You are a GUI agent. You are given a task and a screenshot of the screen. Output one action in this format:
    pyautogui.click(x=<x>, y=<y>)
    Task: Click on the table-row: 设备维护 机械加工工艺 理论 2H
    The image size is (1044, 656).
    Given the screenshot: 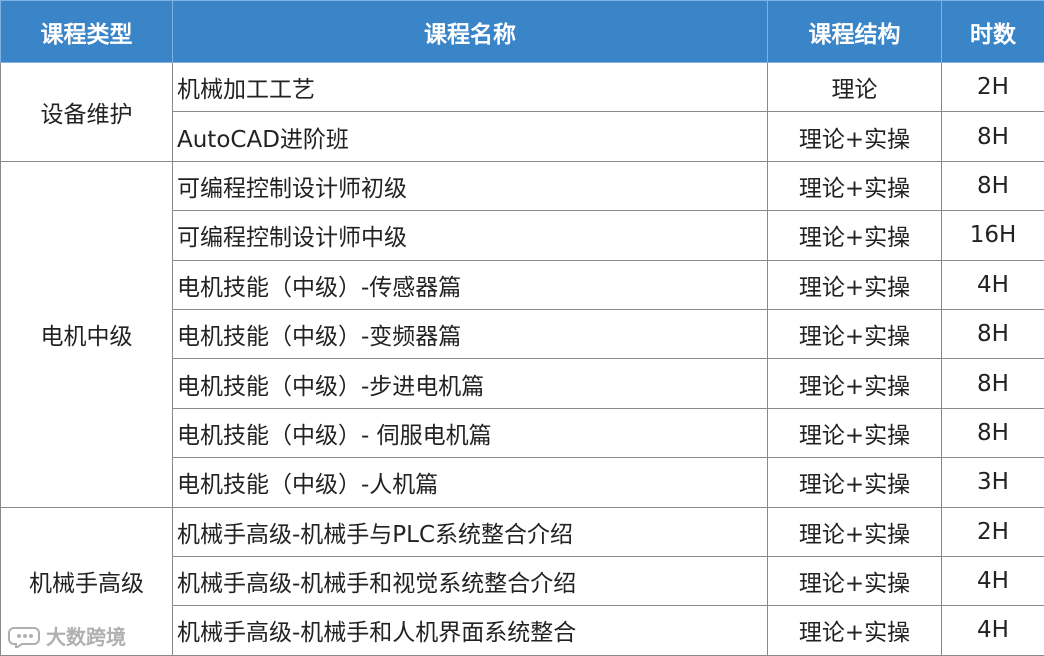 What is the action you would take?
    pyautogui.click(x=522, y=87)
    